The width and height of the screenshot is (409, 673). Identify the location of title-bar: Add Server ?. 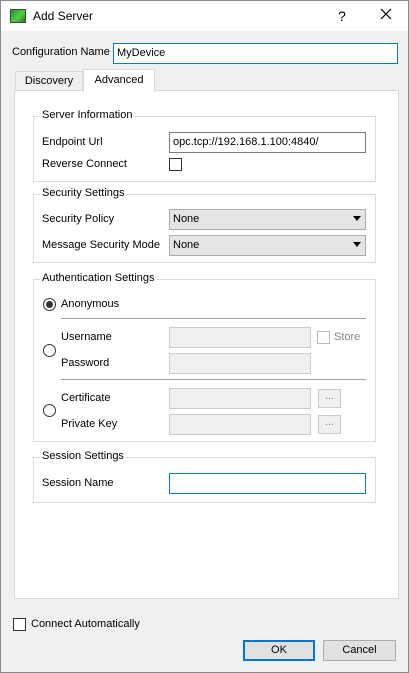
(204, 16).